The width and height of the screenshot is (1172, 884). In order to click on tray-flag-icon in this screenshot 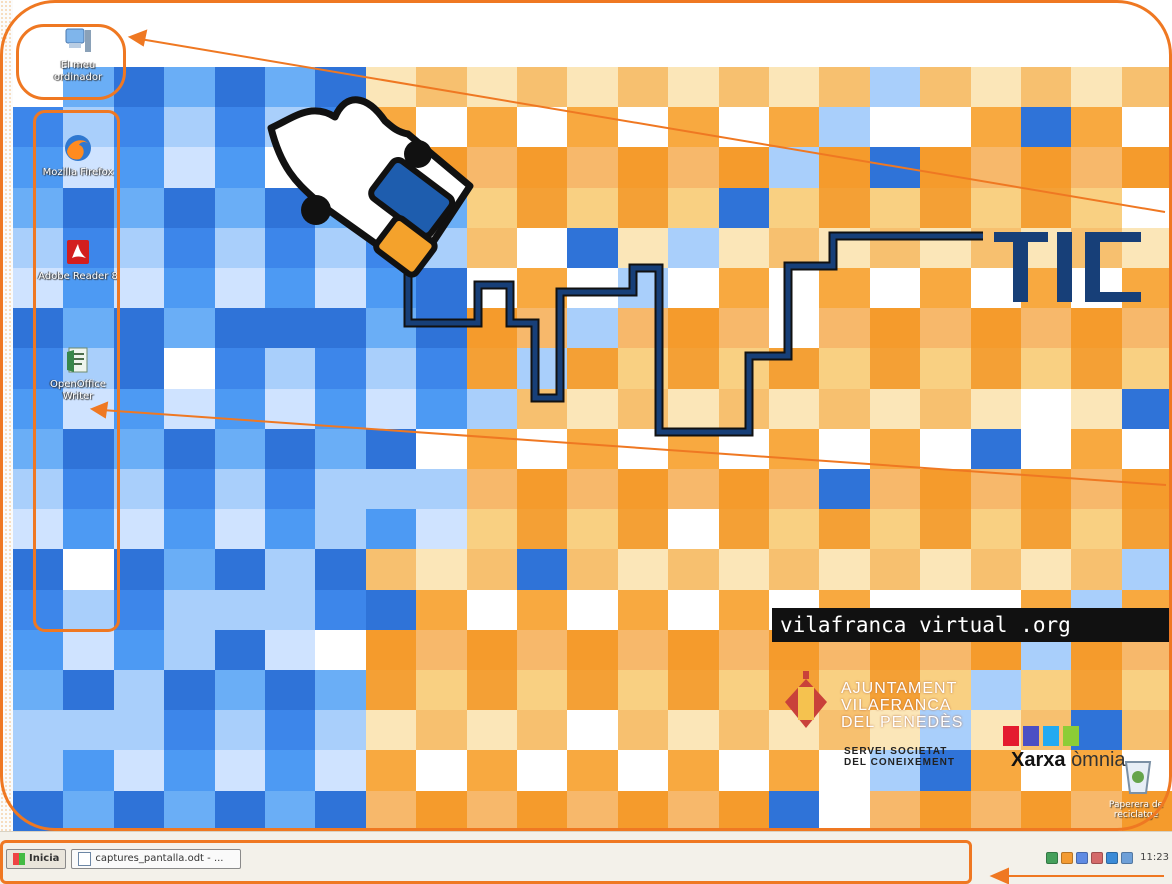, I will do `click(1067, 857)`.